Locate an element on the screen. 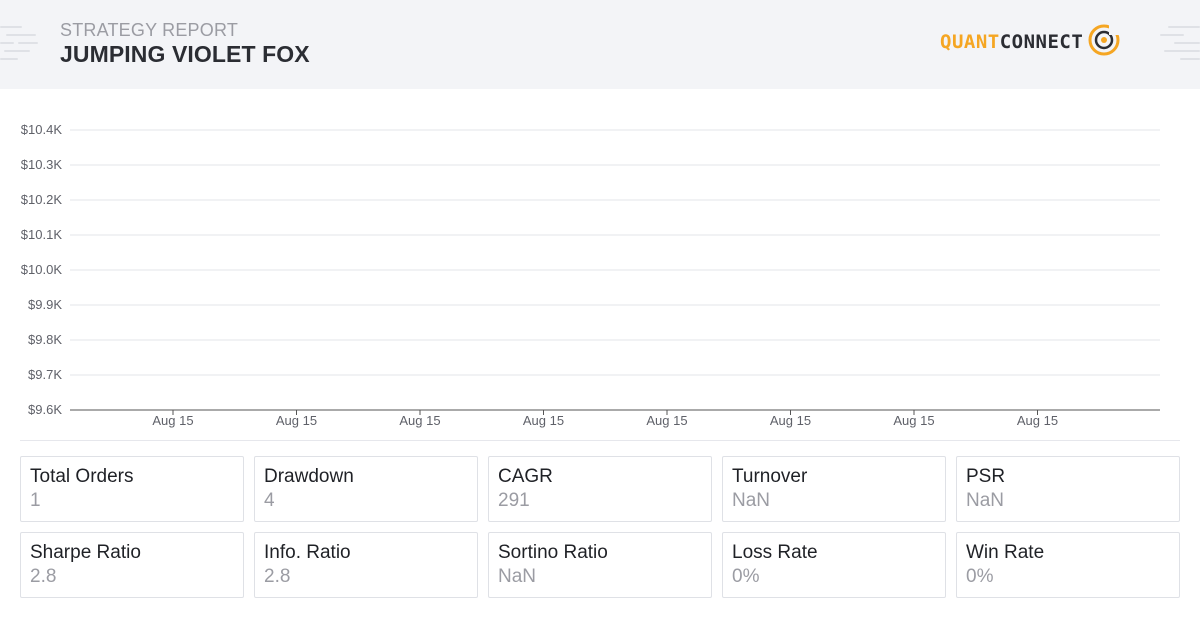 The image size is (1200, 632). y-tick-label: $9.8K is located at coordinates (45, 339).